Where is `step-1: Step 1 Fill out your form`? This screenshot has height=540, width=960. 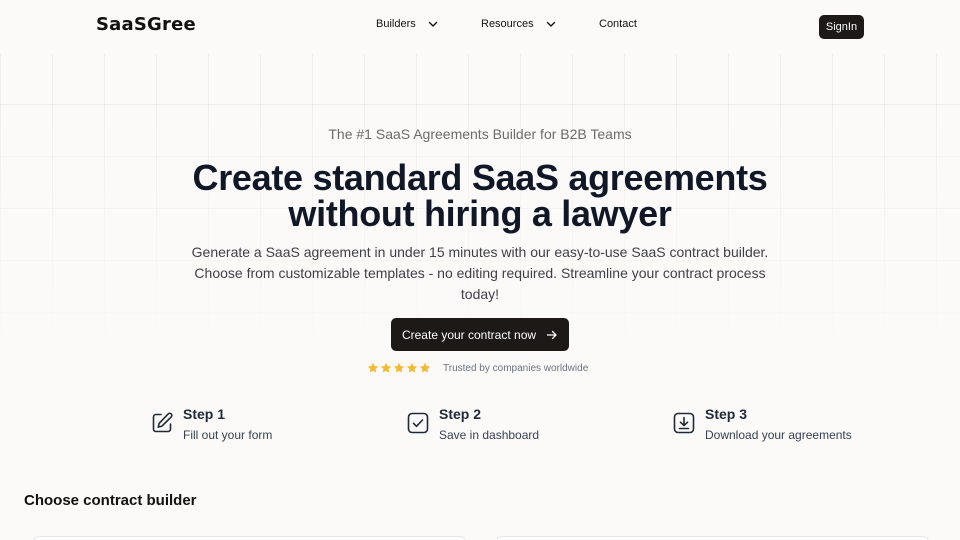
step-1: Step 1 Fill out your form is located at coordinates (211, 424).